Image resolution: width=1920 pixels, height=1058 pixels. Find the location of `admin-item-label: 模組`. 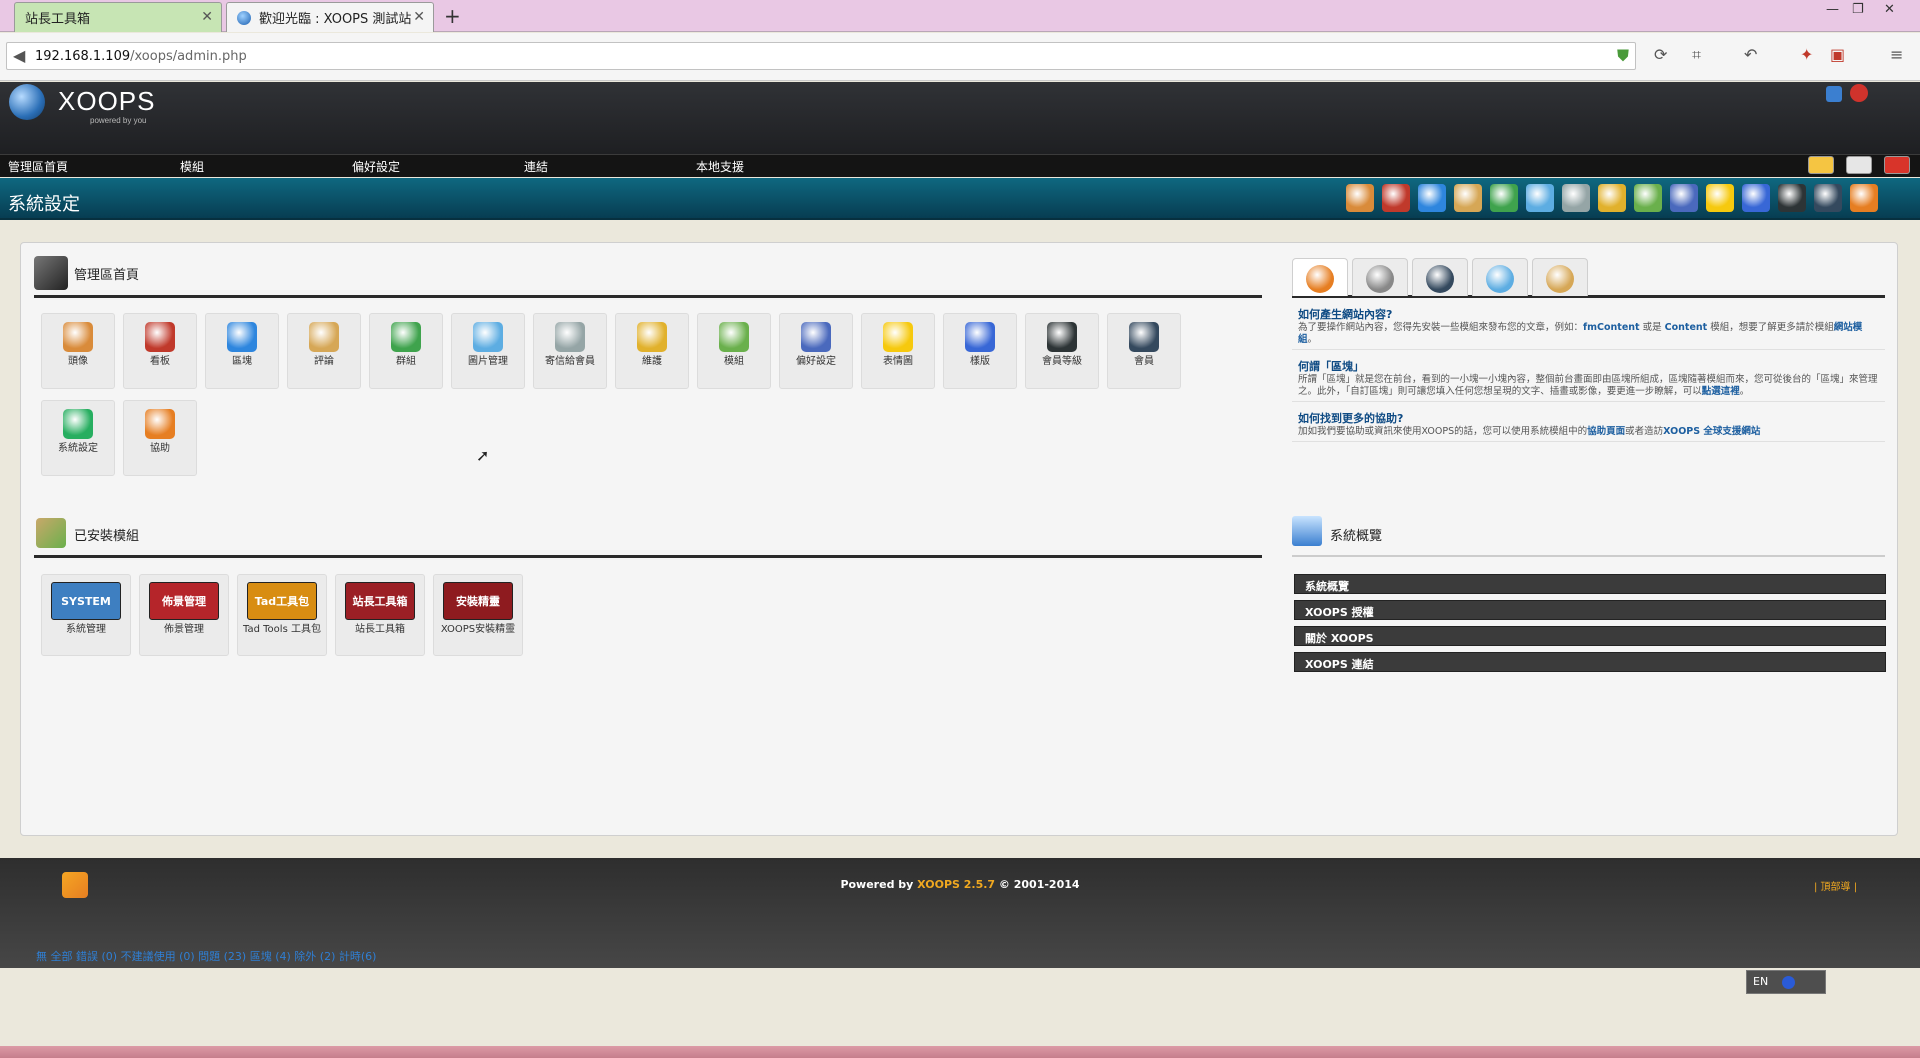

admin-item-label: 模組 is located at coordinates (734, 361).